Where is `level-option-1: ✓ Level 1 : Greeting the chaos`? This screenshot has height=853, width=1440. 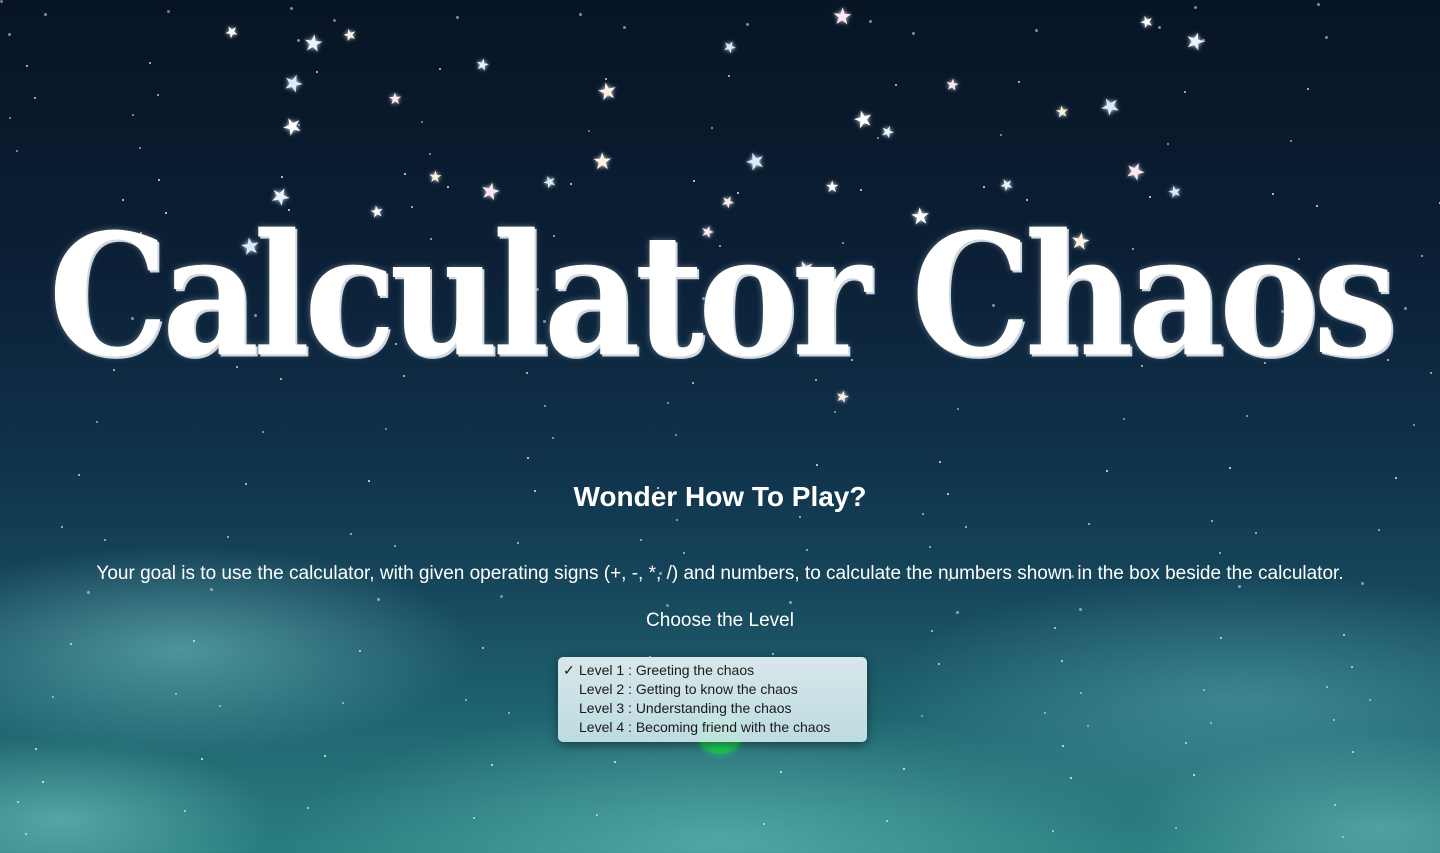 level-option-1: ✓ Level 1 : Greeting the chaos is located at coordinates (712, 670).